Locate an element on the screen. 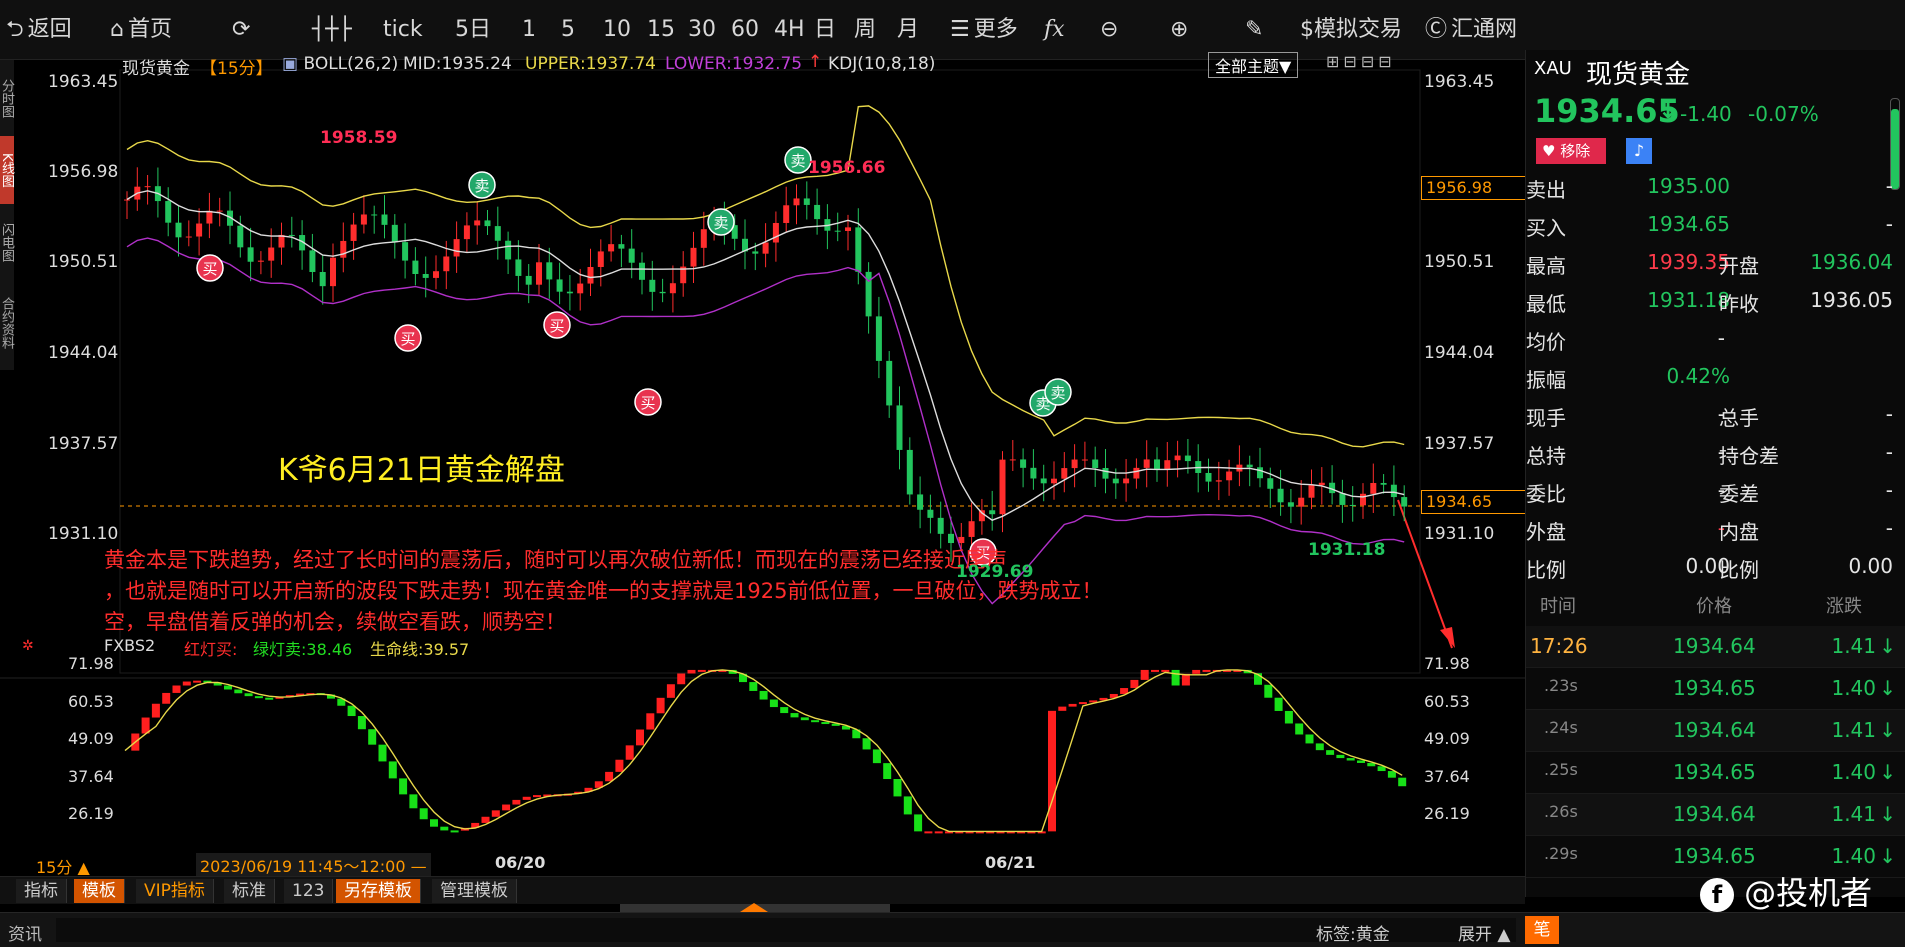 The image size is (1905, 947). tick-row: 17:26 1934.64 1.41 ↓ is located at coordinates (1715, 647).